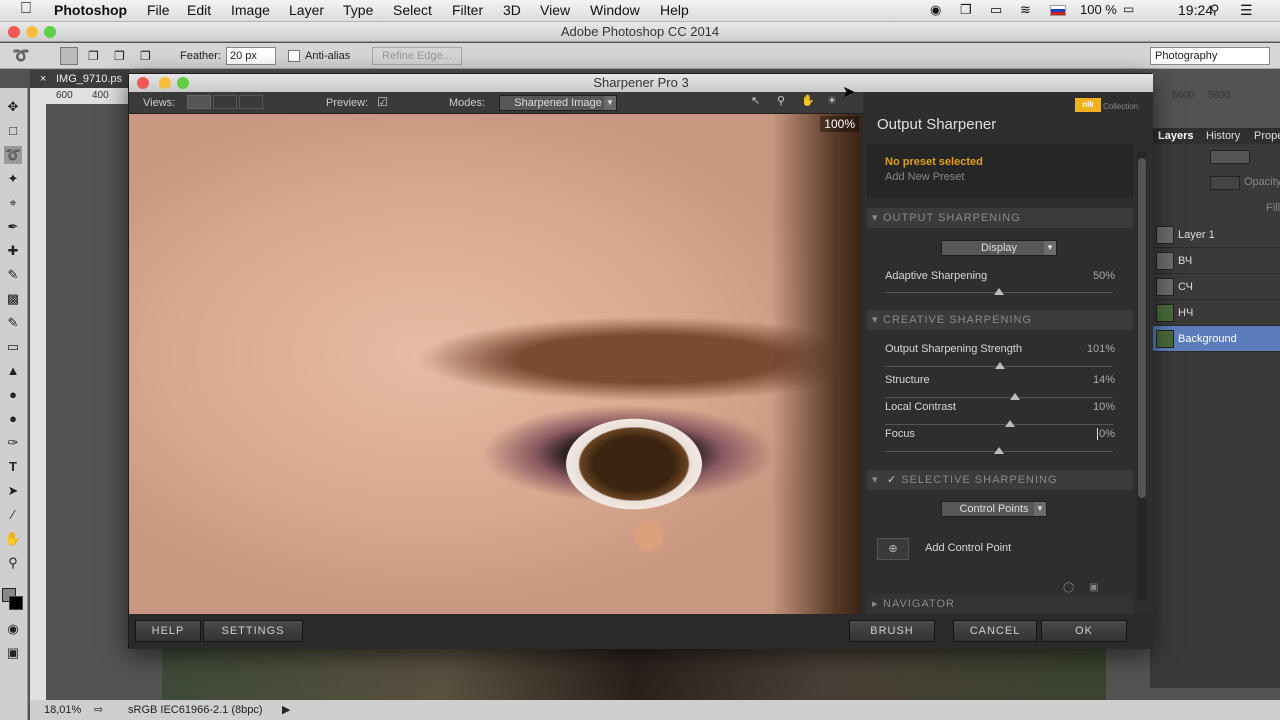 Image resolution: width=1280 pixels, height=720 pixels. Describe the element at coordinates (13, 395) in the screenshot. I see `dodge-tool-icon: ●` at that location.